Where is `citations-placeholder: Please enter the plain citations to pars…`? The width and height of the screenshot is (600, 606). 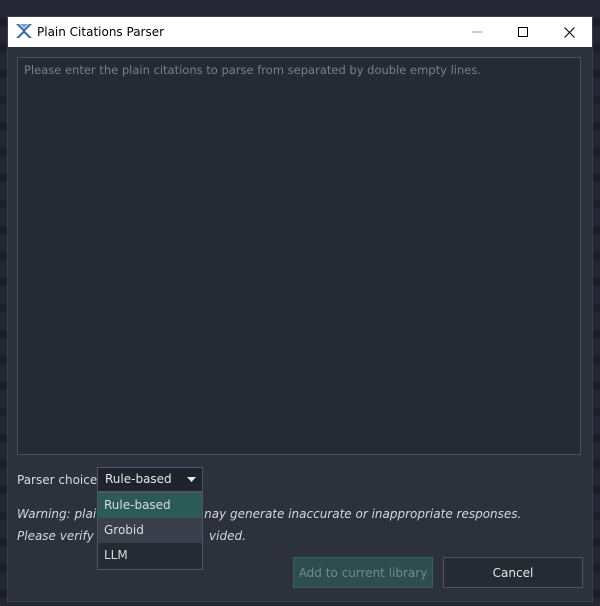
citations-placeholder: Please enter the plain citations to pars… is located at coordinates (252, 70).